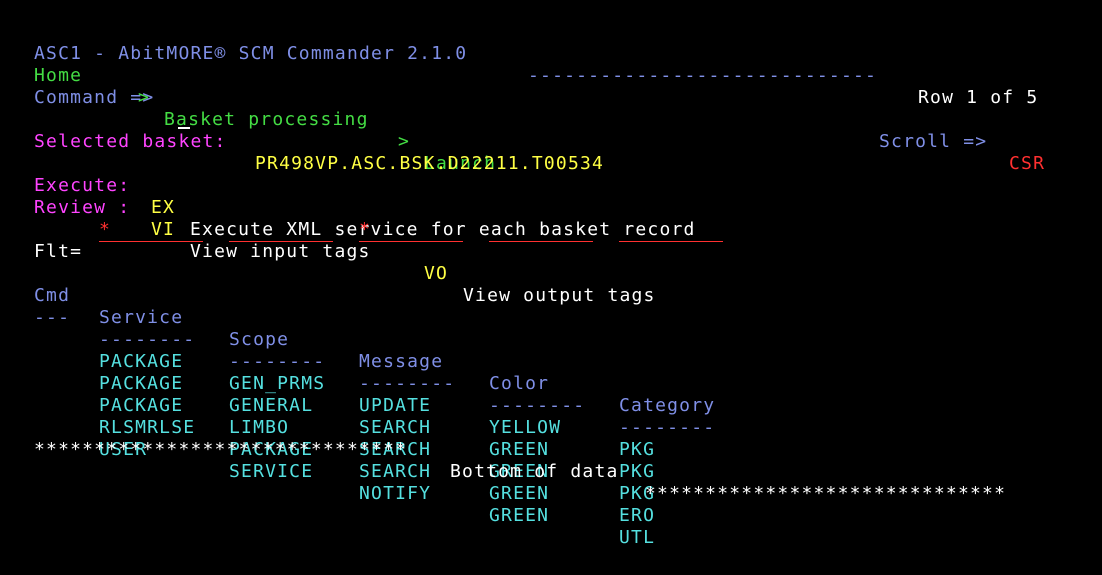 Image resolution: width=1102 pixels, height=575 pixels. What do you see at coordinates (82, 207) in the screenshot?
I see `review-label: Review :` at bounding box center [82, 207].